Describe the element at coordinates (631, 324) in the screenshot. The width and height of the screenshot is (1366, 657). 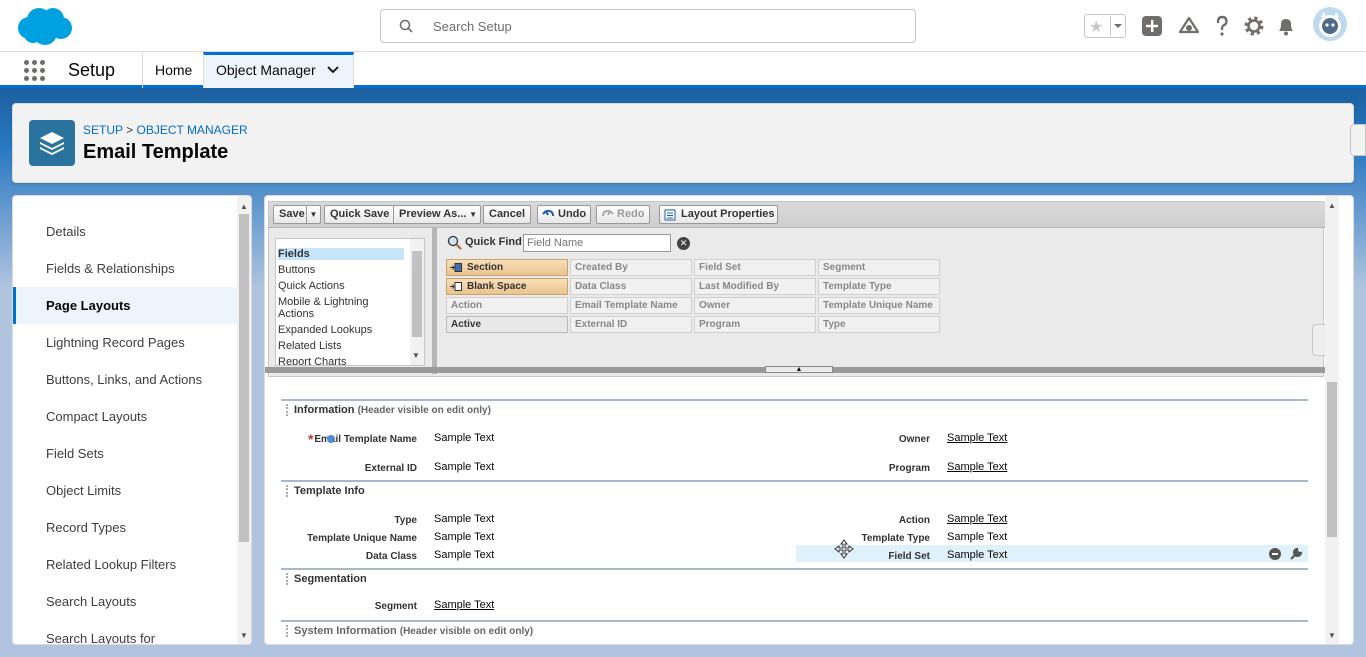
I see `palette-field: External ID` at that location.